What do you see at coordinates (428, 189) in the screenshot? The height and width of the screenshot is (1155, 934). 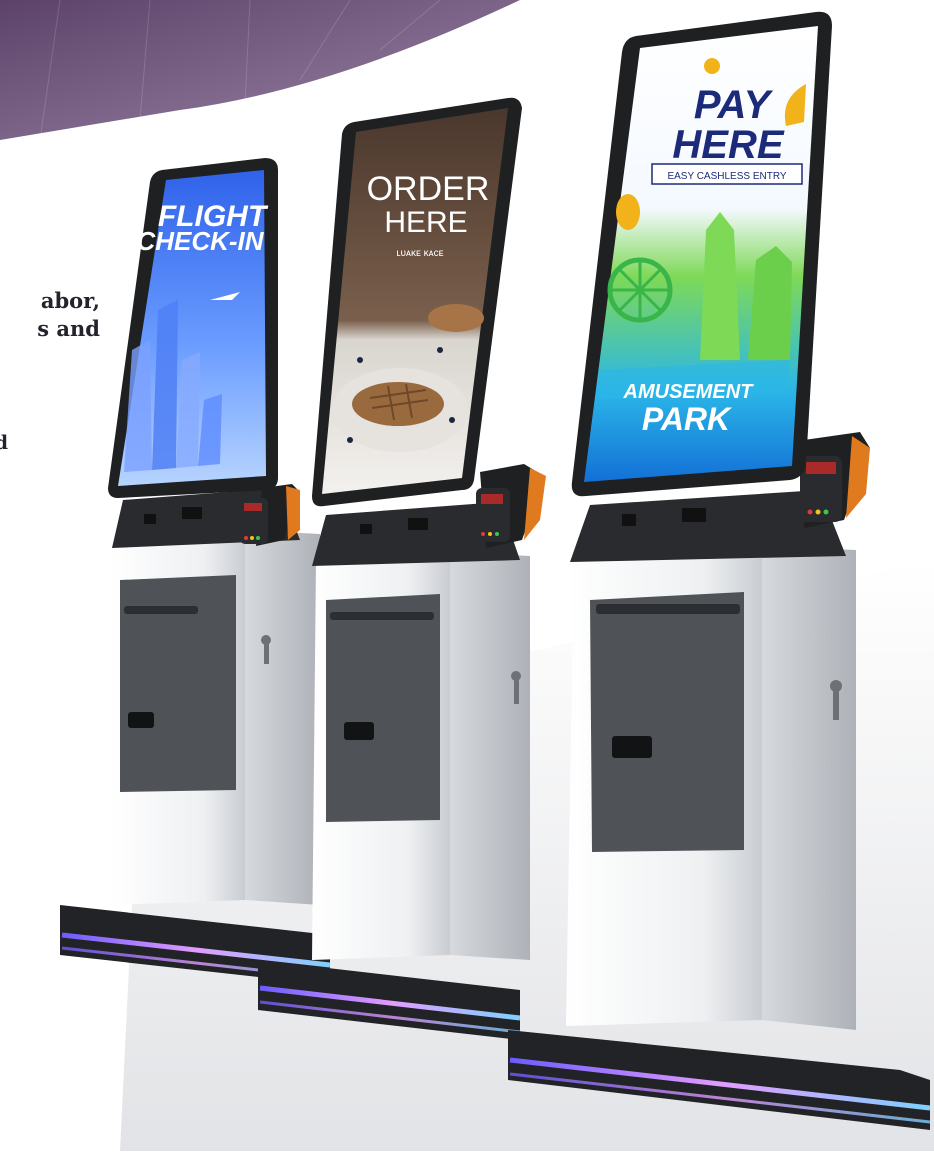 I see `order-screen-line-1: ORDER` at bounding box center [428, 189].